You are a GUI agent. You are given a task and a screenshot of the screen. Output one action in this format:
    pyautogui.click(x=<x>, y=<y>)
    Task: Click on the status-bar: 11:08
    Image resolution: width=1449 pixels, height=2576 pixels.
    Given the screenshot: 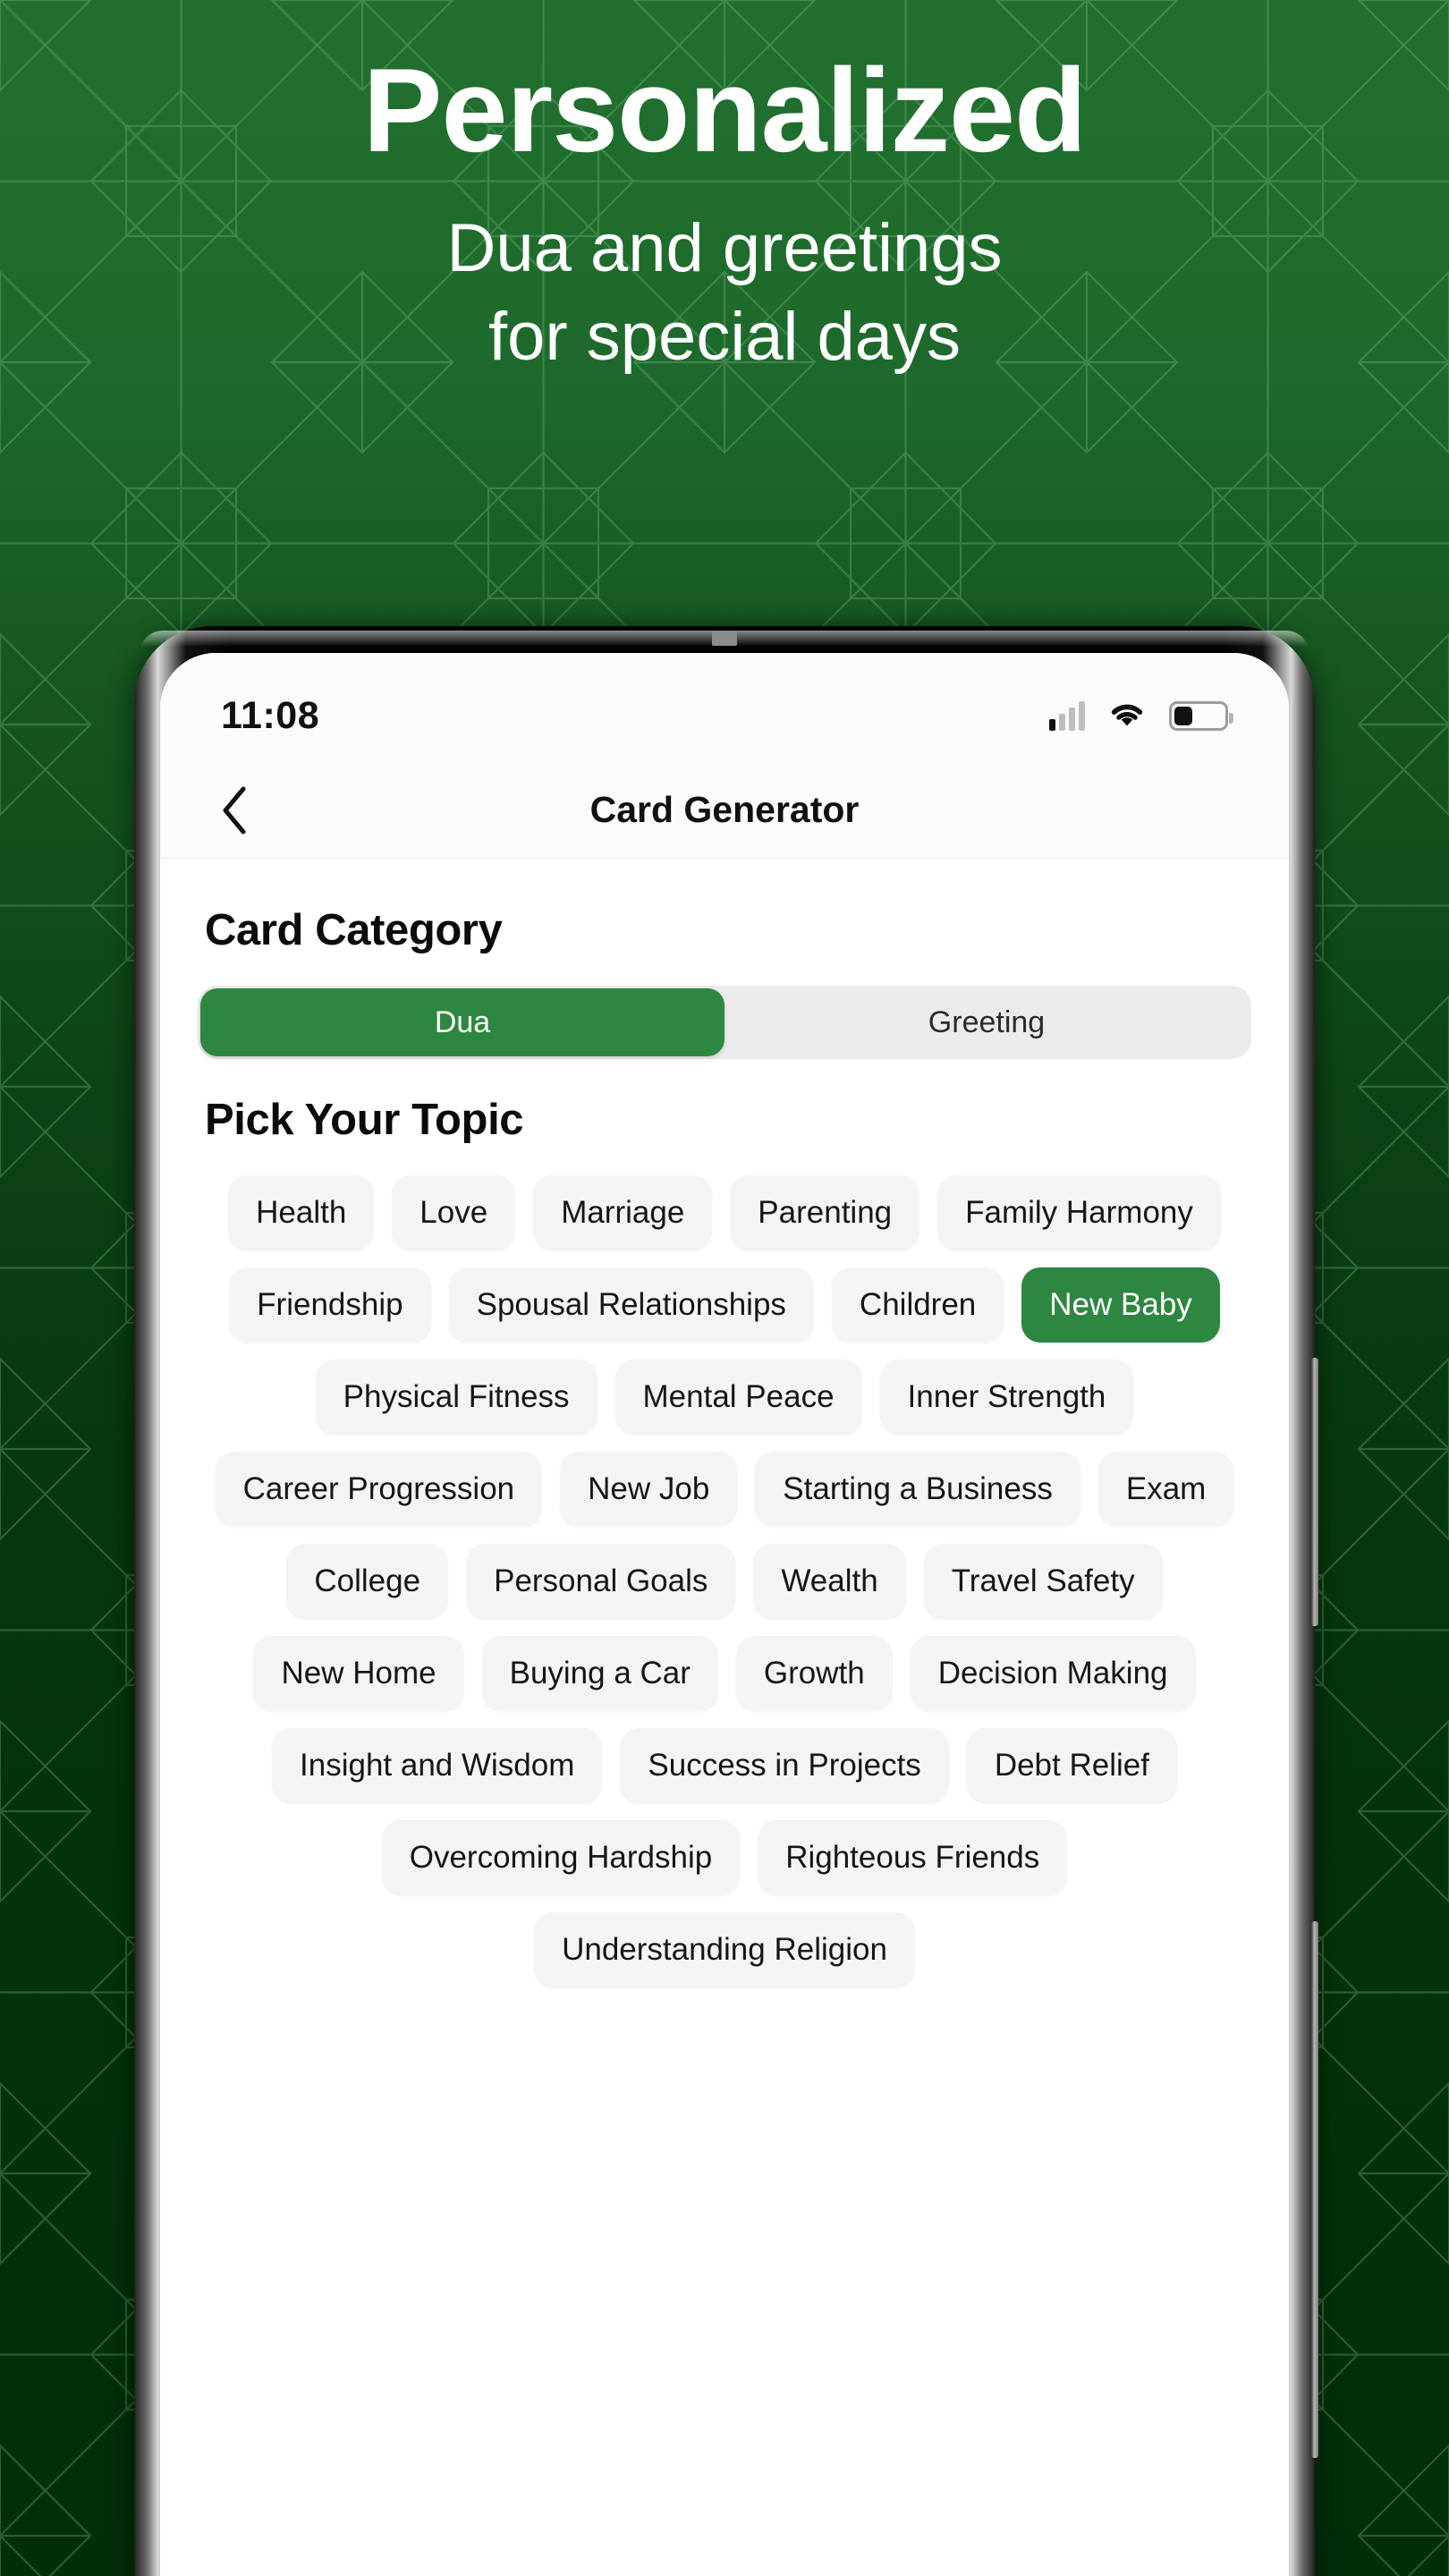 What is the action you would take?
    pyautogui.click(x=724, y=707)
    